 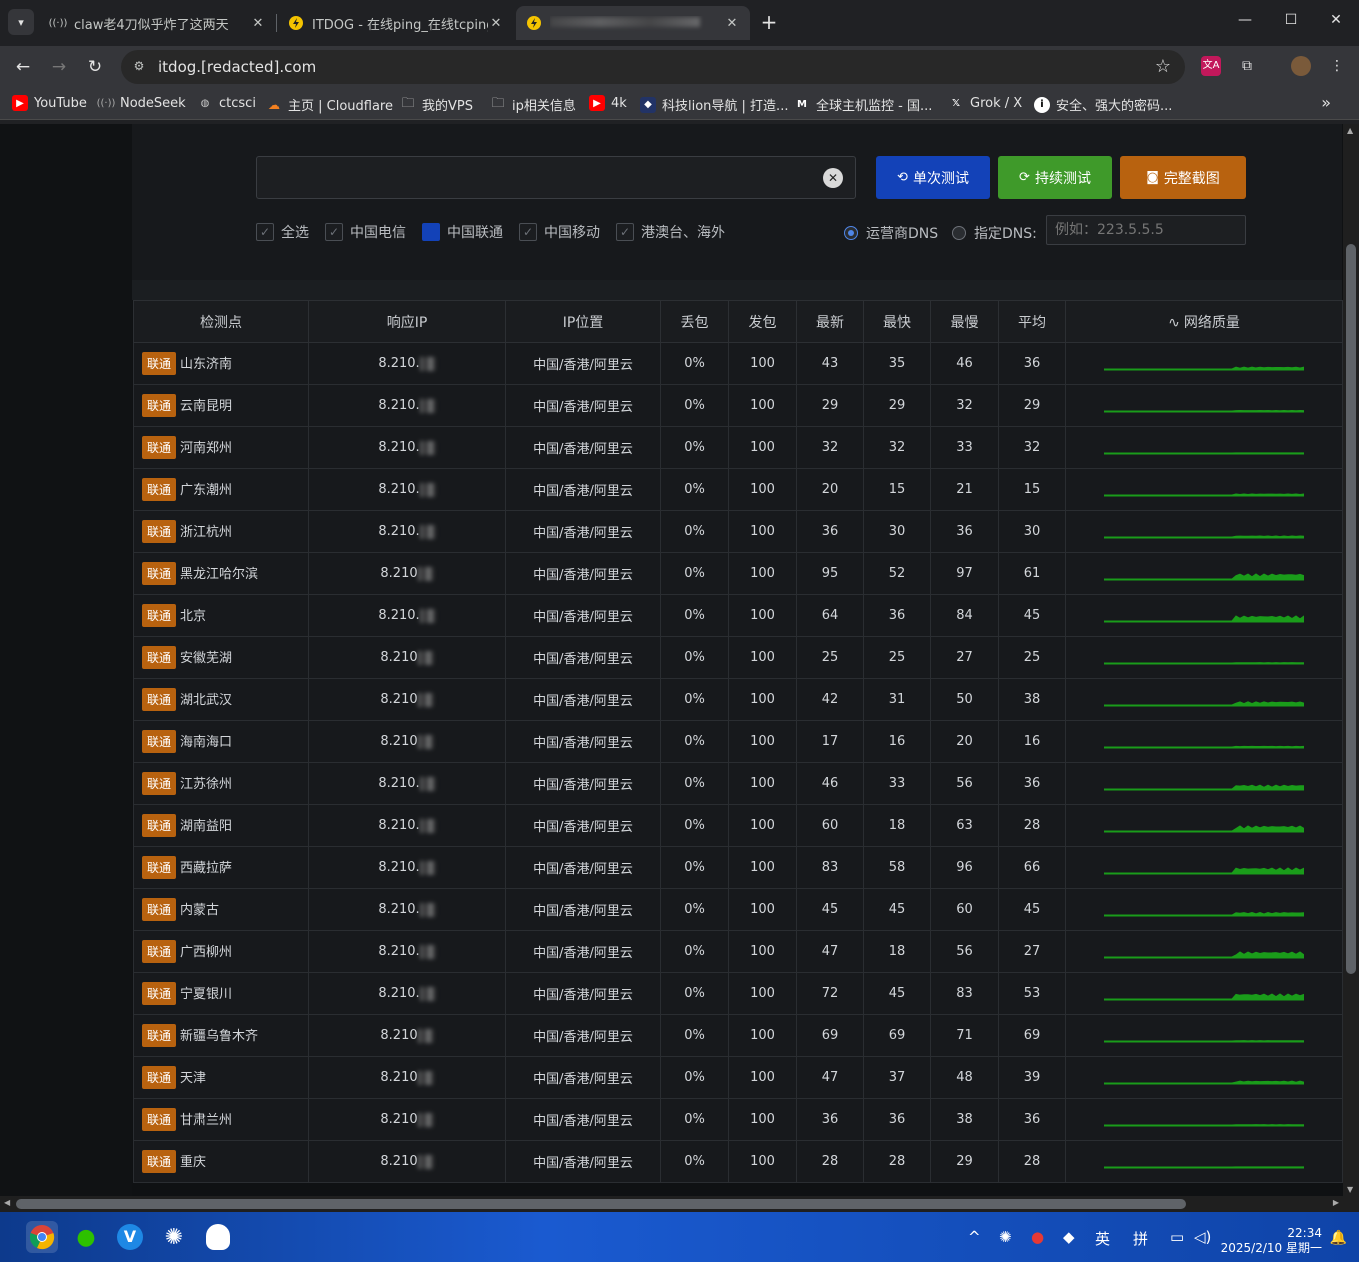 I want to click on translate-extension-icon: 文A, so click(x=1211, y=66).